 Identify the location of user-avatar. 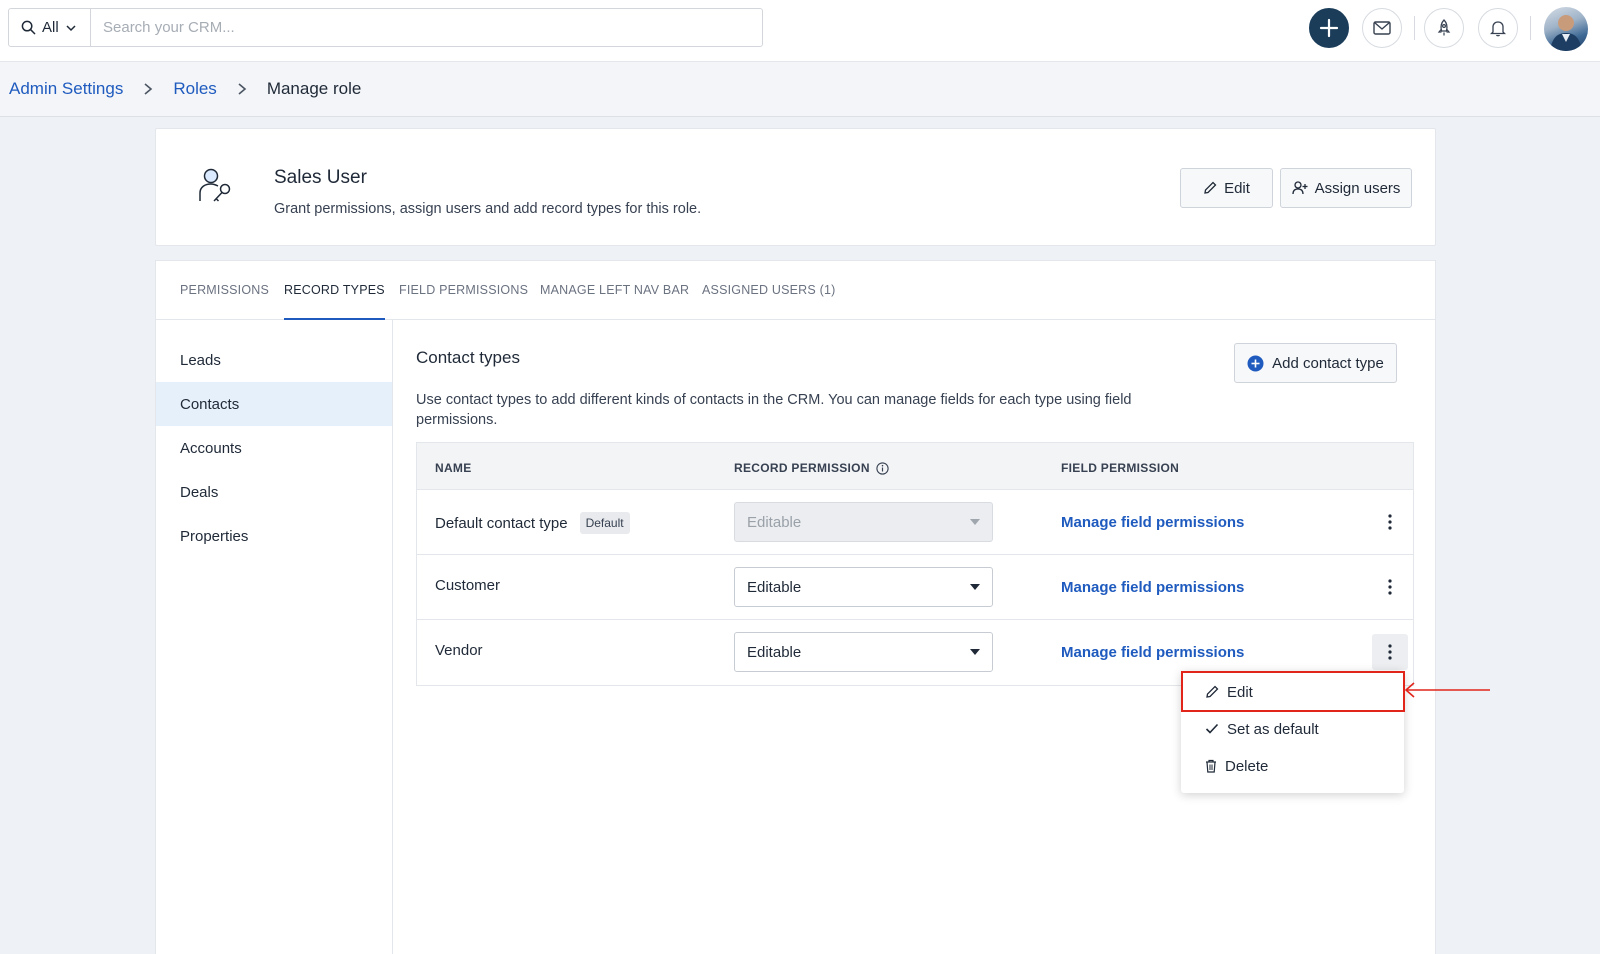
(1566, 29).